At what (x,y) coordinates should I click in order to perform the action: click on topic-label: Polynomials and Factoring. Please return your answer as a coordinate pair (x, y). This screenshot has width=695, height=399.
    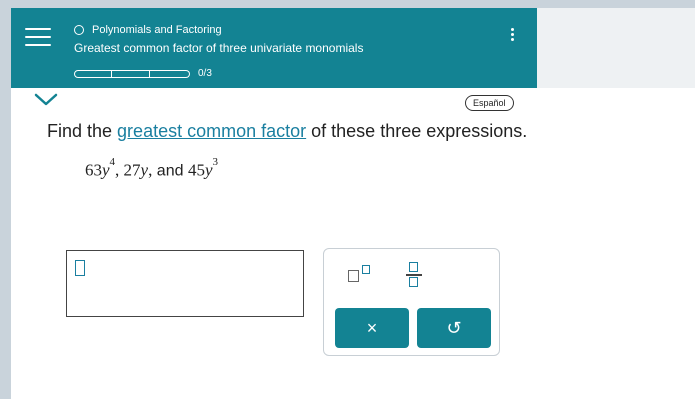
    Looking at the image, I should click on (157, 30).